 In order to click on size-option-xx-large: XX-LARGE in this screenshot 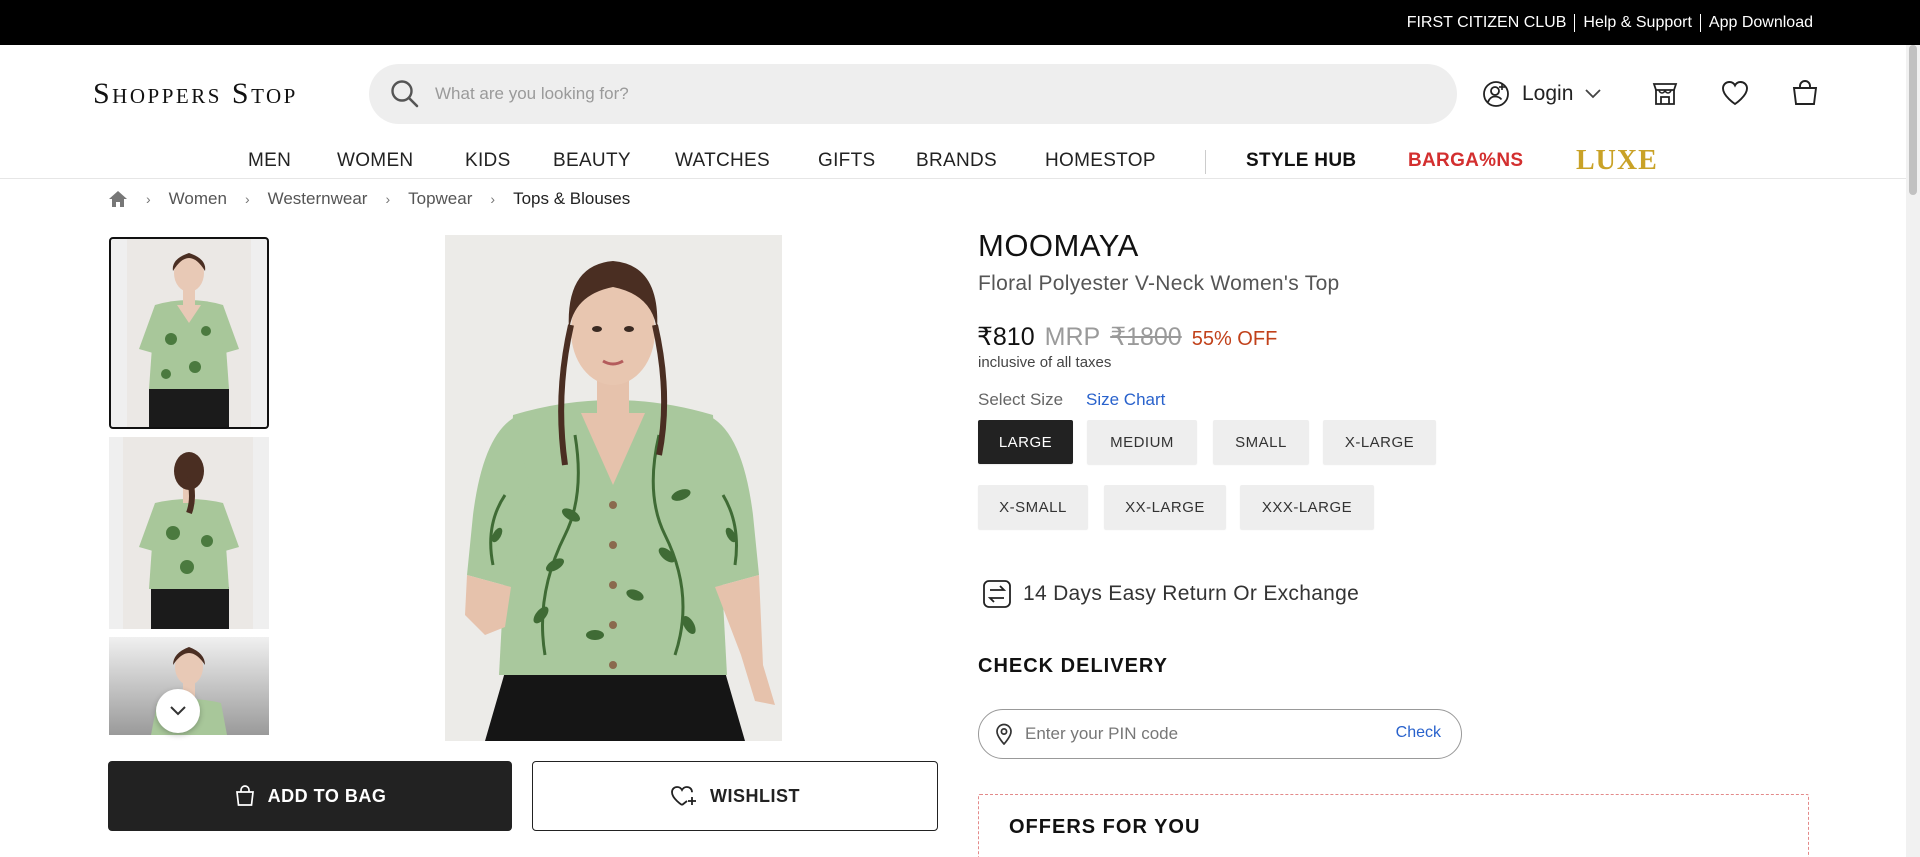, I will do `click(1165, 507)`.